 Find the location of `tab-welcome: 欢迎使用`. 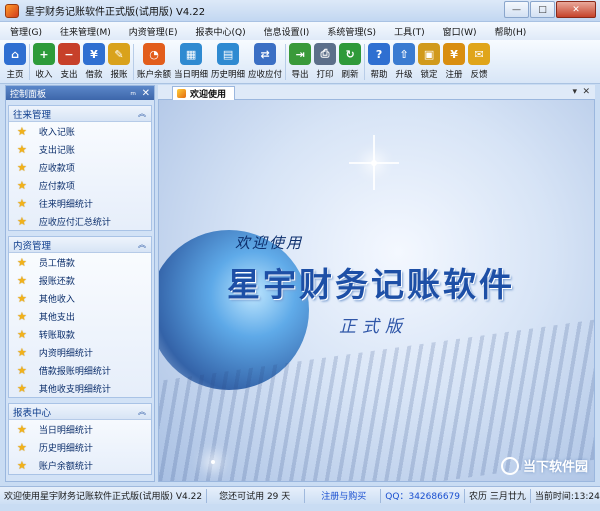

tab-welcome: 欢迎使用 is located at coordinates (204, 93).